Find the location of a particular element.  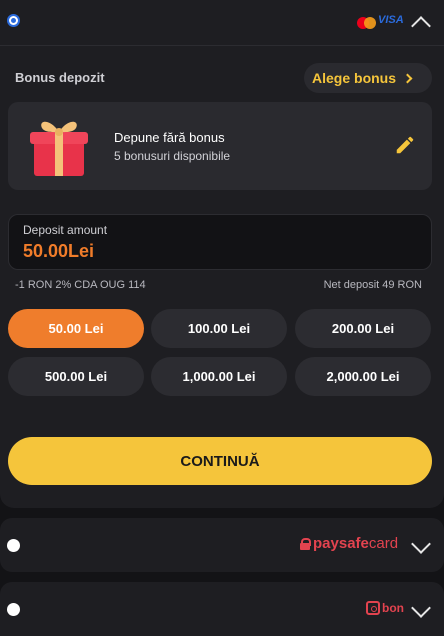

fee-note: -1 RON 2% CDA OUG 114 is located at coordinates (80, 285).